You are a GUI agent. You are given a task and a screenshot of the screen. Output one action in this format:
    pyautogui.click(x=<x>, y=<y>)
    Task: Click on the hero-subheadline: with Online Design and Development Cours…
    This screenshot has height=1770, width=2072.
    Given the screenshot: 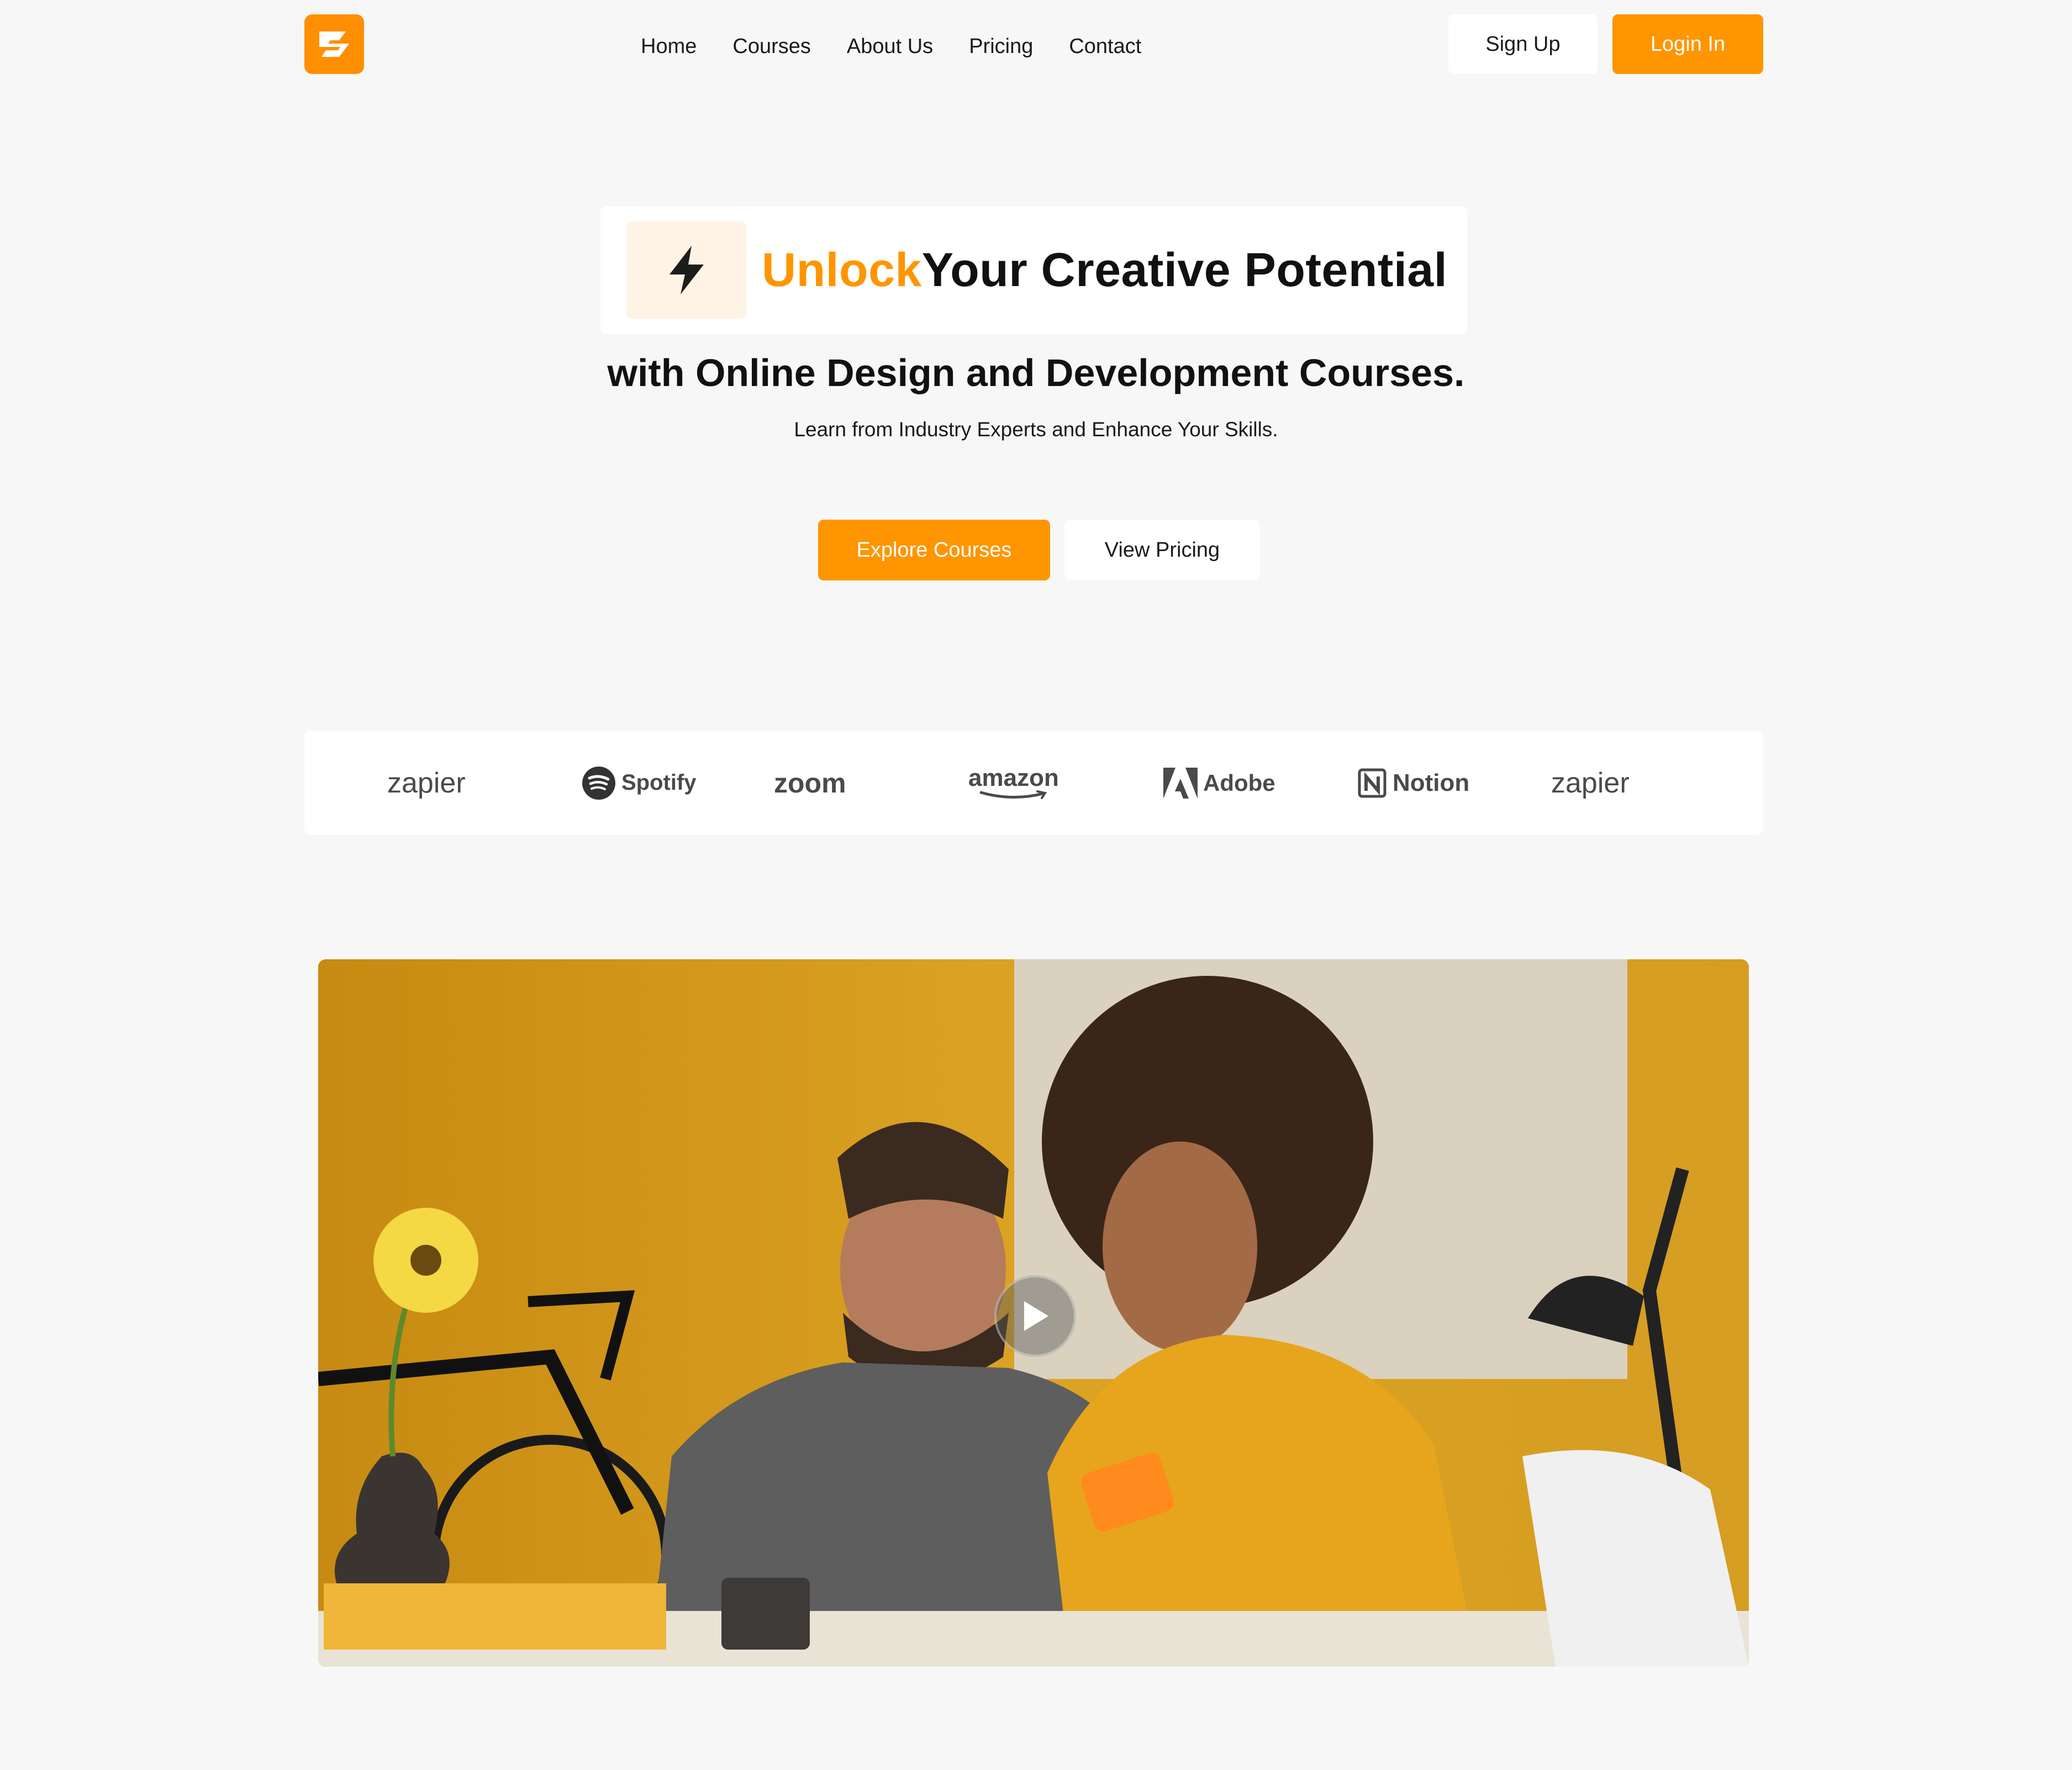 What is the action you would take?
    pyautogui.click(x=1036, y=372)
    